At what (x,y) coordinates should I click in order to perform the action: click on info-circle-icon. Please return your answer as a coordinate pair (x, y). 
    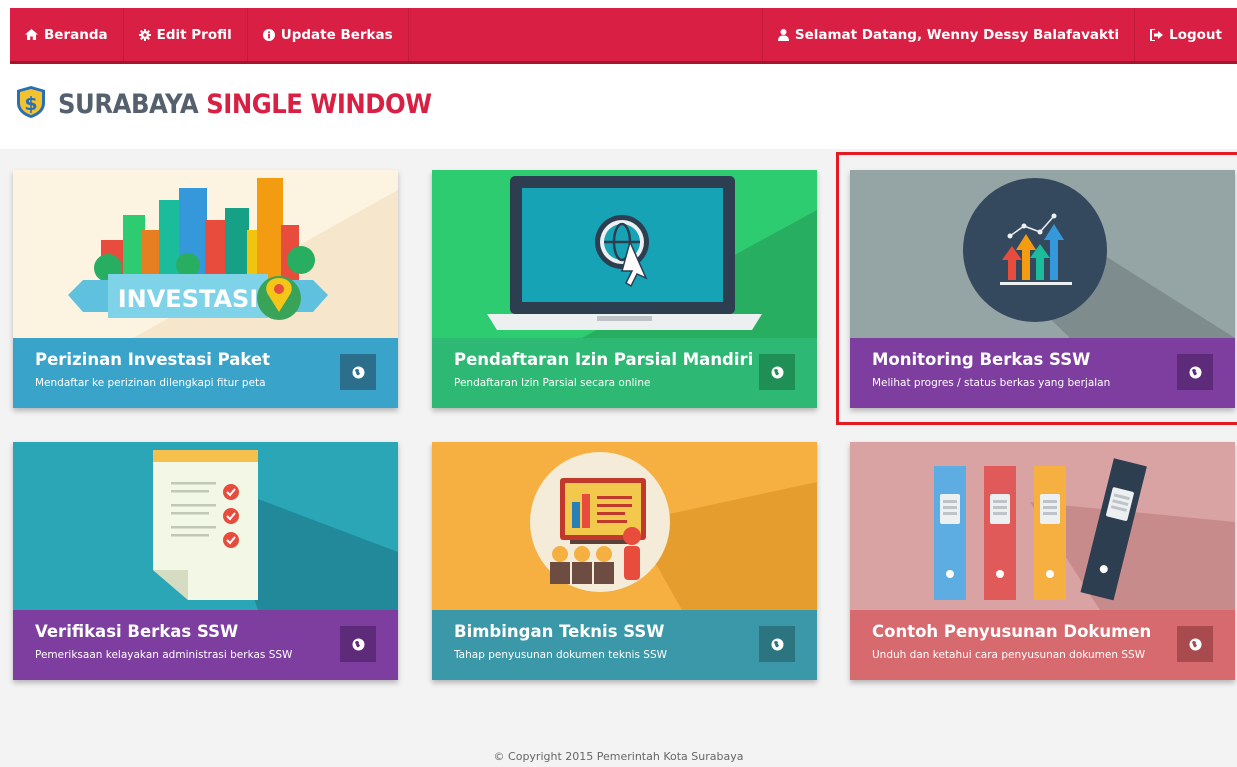
    Looking at the image, I should click on (268, 34).